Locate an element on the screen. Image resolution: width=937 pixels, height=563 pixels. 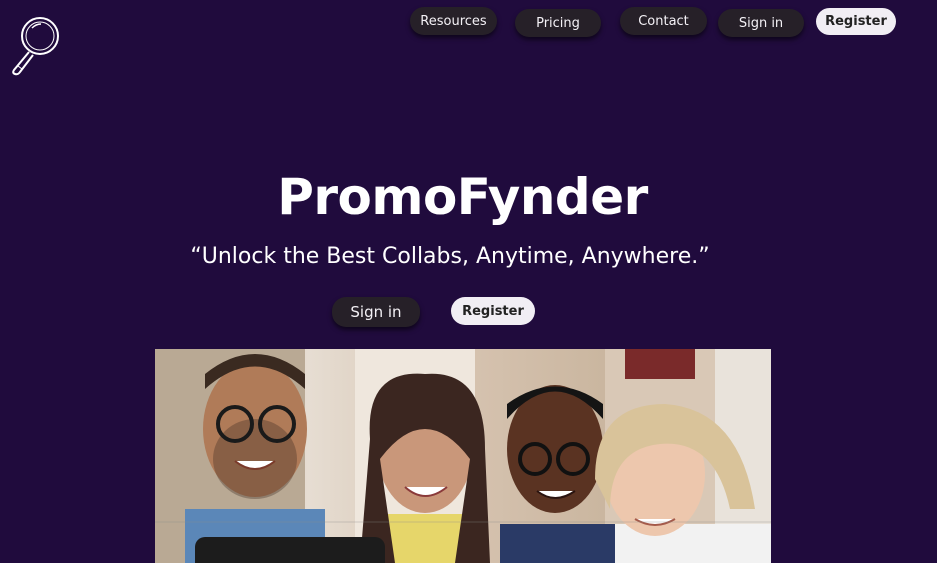
nav-register-button: Register is located at coordinates (856, 21).